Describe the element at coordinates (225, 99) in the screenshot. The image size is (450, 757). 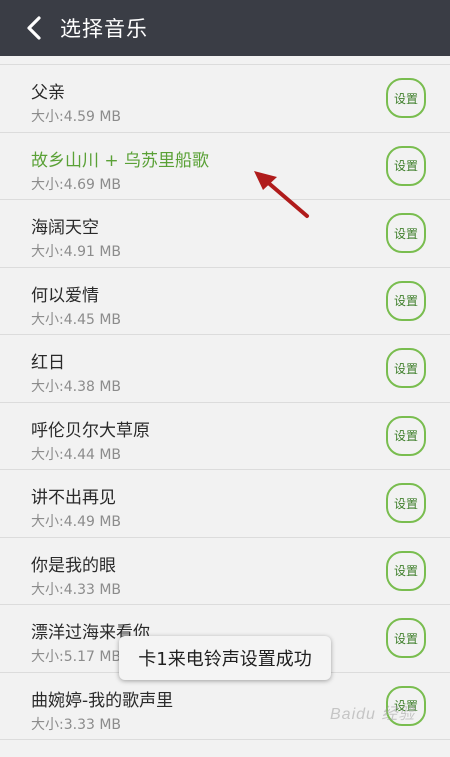
I see `song-row: 父亲大小:4.59 MB 设置` at that location.